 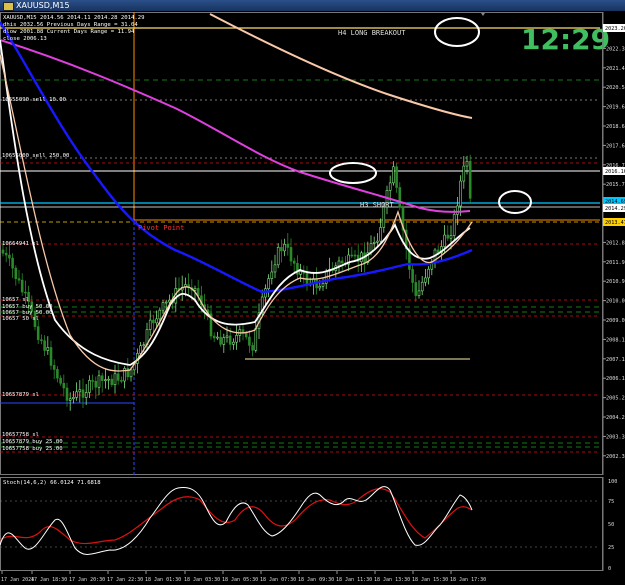 I want to click on price-axis-label: 2008.10, so click(x=615, y=340).